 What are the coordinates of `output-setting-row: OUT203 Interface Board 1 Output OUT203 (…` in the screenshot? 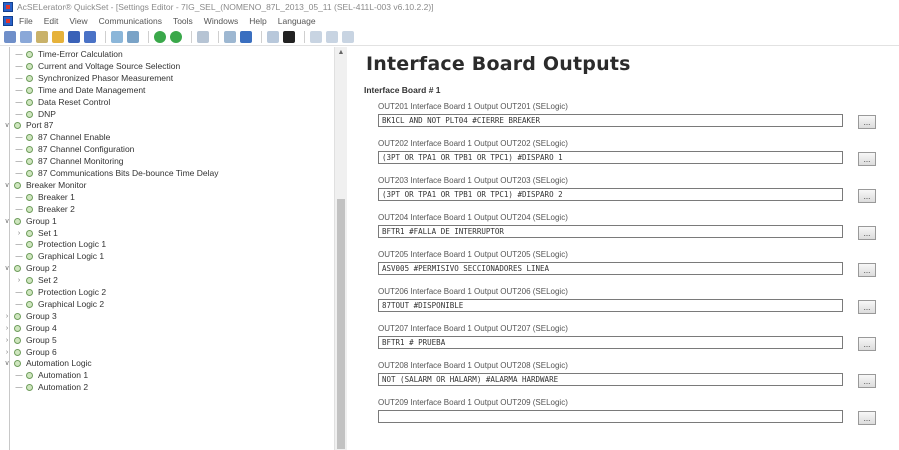 It's located at (628, 192).